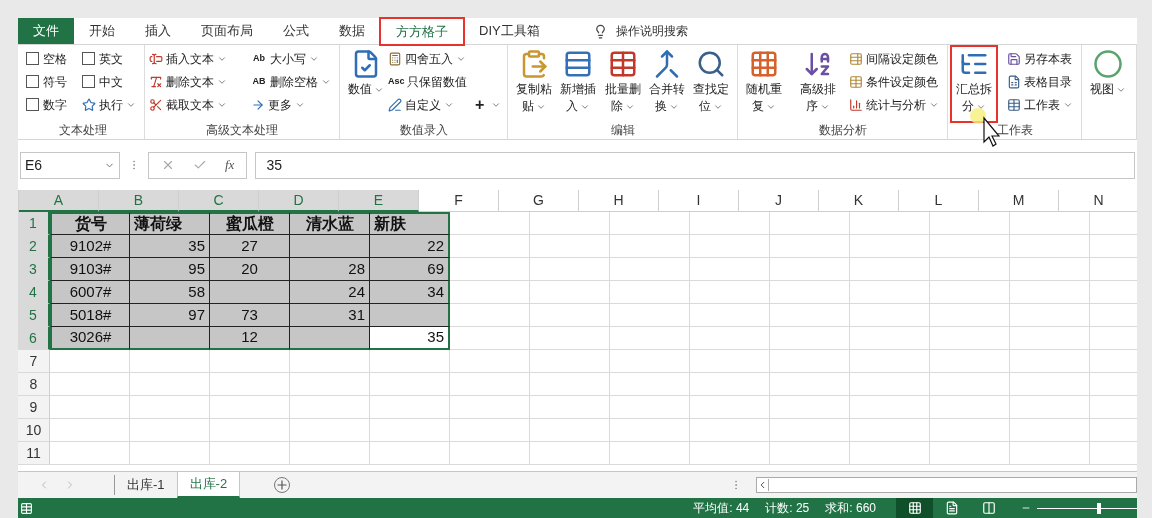  I want to click on file-tab: 文件, so click(46, 31).